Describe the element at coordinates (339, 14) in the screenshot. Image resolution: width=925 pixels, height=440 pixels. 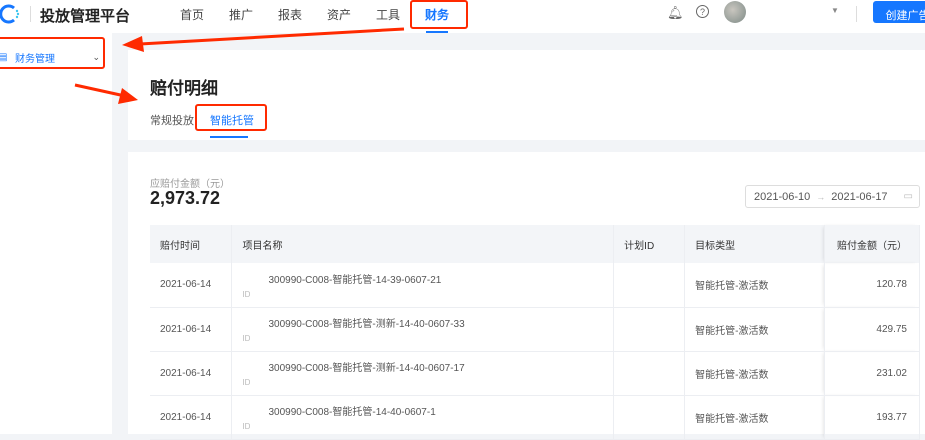
I see `nav-assets: 资产` at that location.